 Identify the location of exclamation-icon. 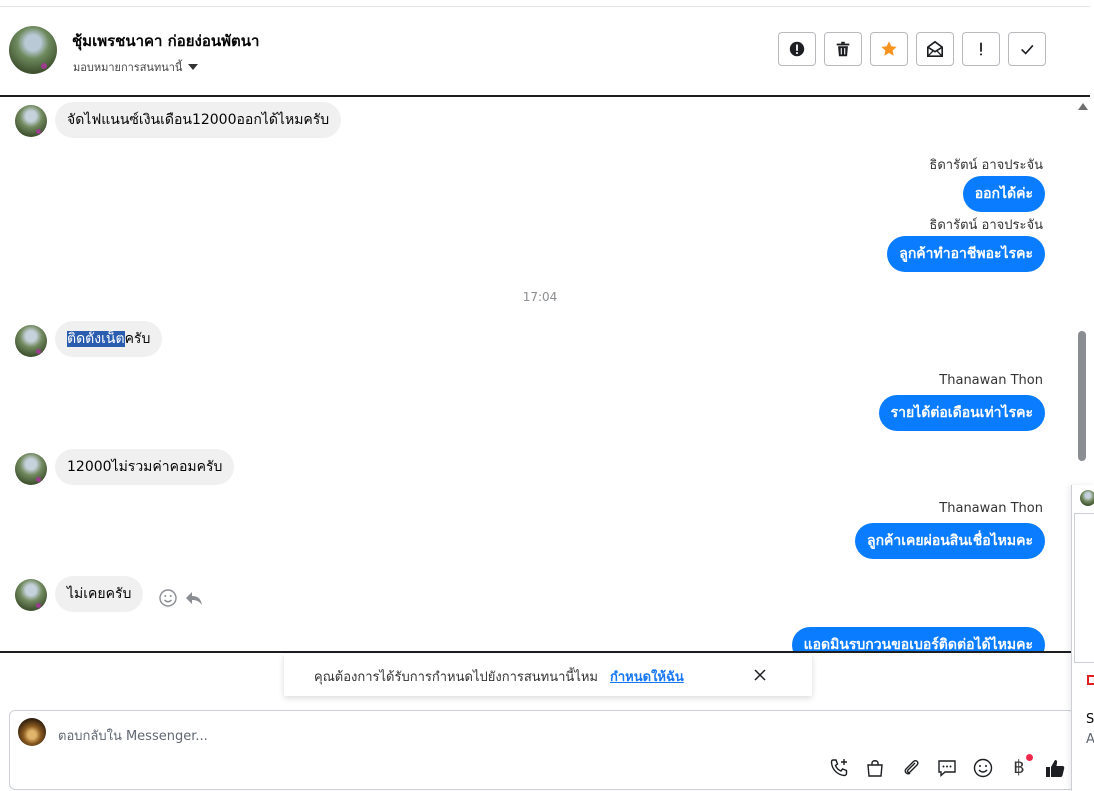
(981, 49).